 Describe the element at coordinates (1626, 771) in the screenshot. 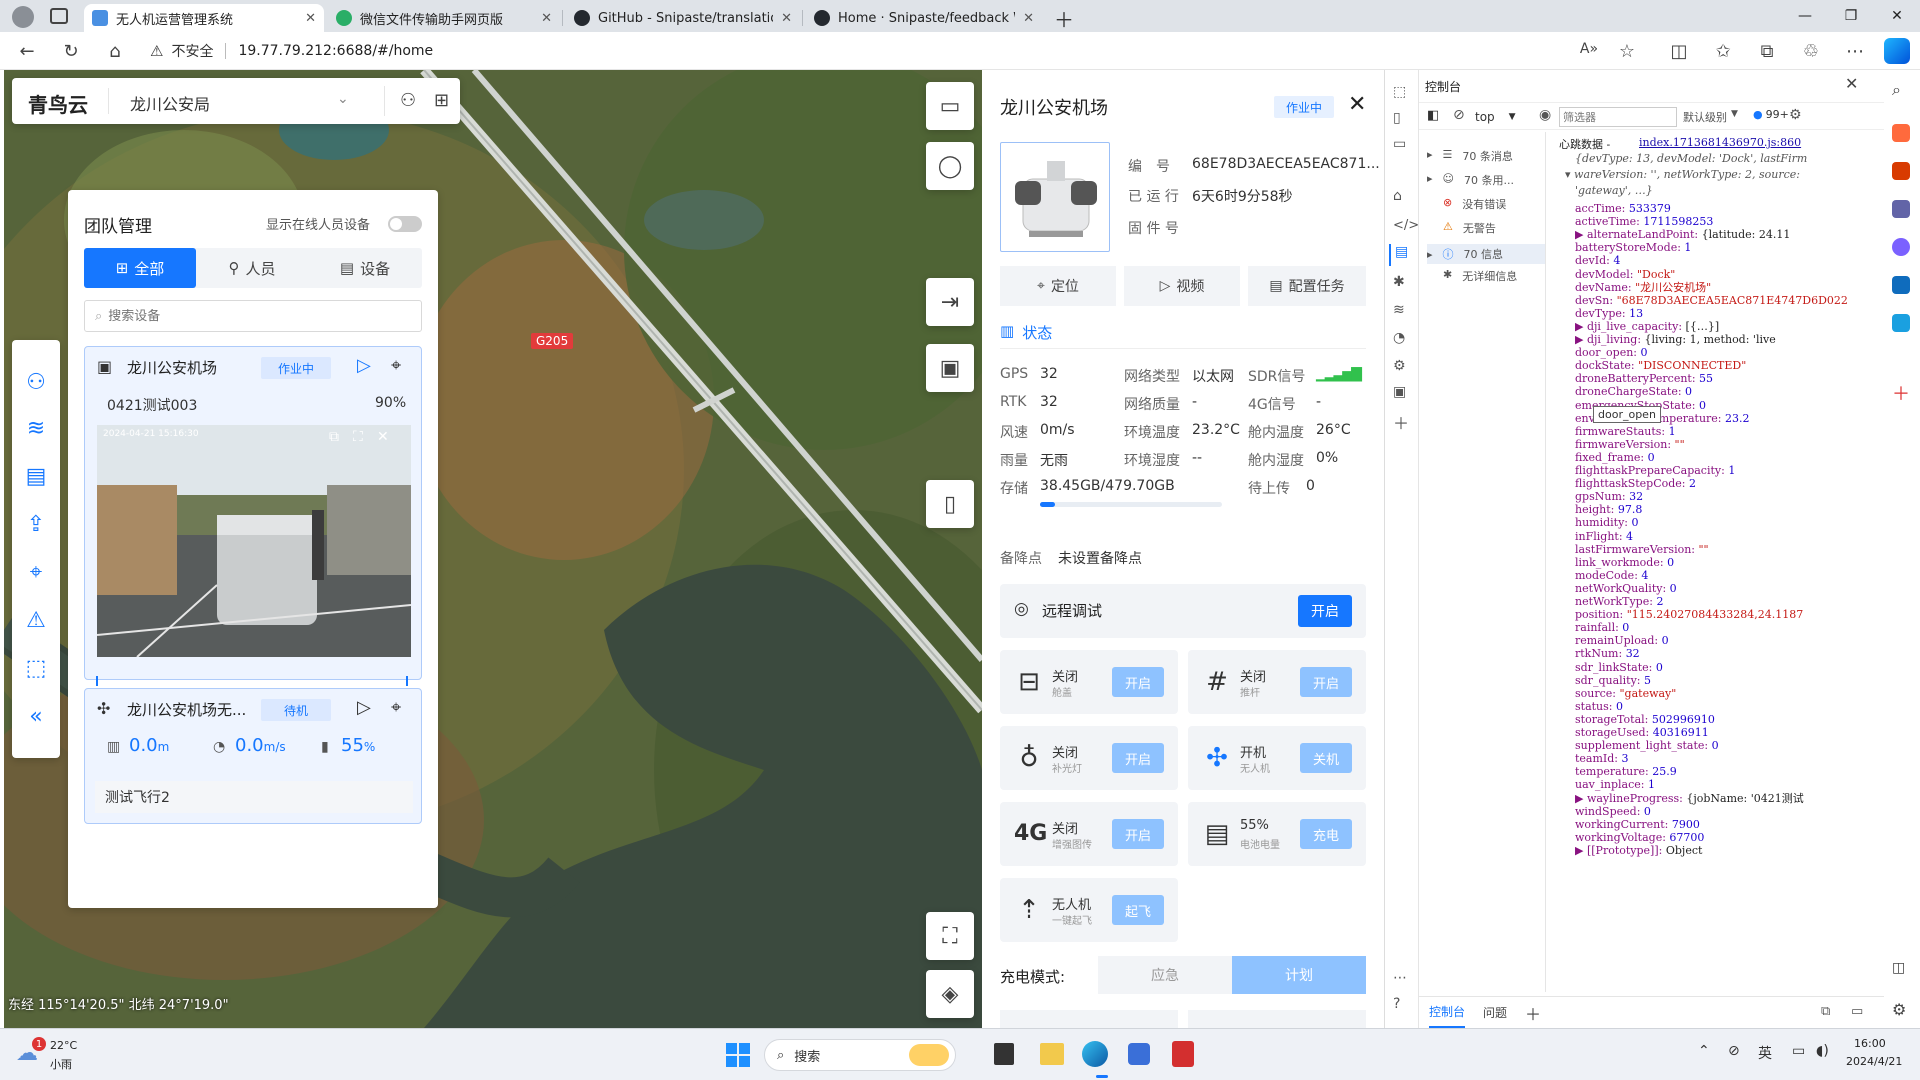

I see `console-property-line: temperature: 25.9` at that location.